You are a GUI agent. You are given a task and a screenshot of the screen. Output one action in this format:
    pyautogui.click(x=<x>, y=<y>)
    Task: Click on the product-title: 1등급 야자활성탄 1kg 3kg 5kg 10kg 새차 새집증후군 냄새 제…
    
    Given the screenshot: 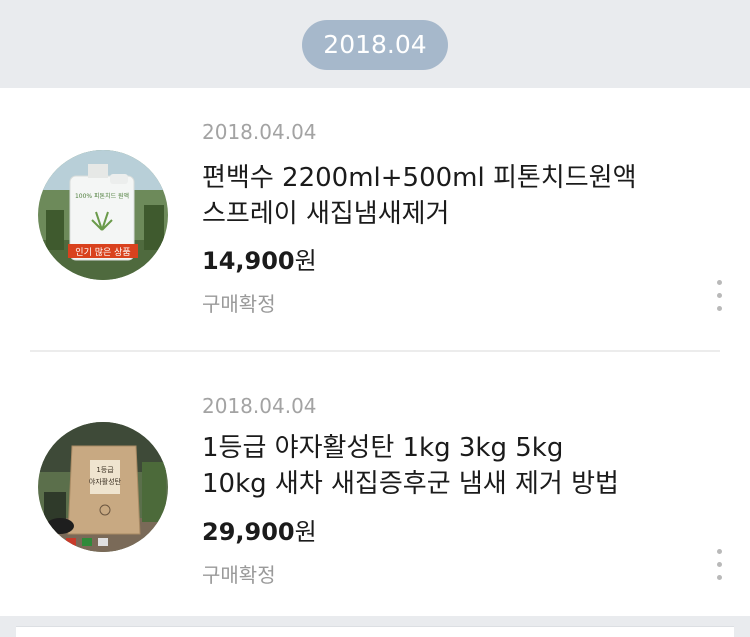 What is the action you would take?
    pyautogui.click(x=452, y=466)
    